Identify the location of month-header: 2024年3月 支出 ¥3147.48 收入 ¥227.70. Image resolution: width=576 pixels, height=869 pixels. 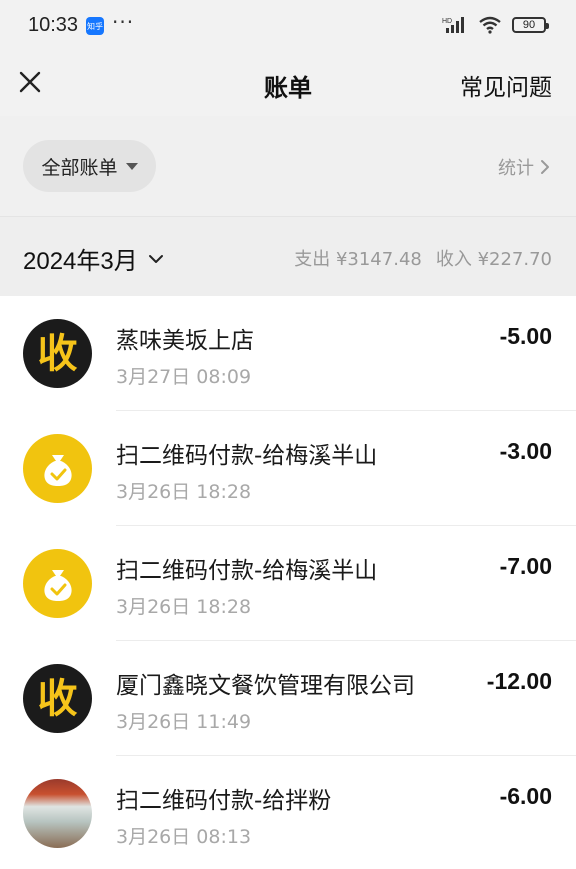
(288, 256).